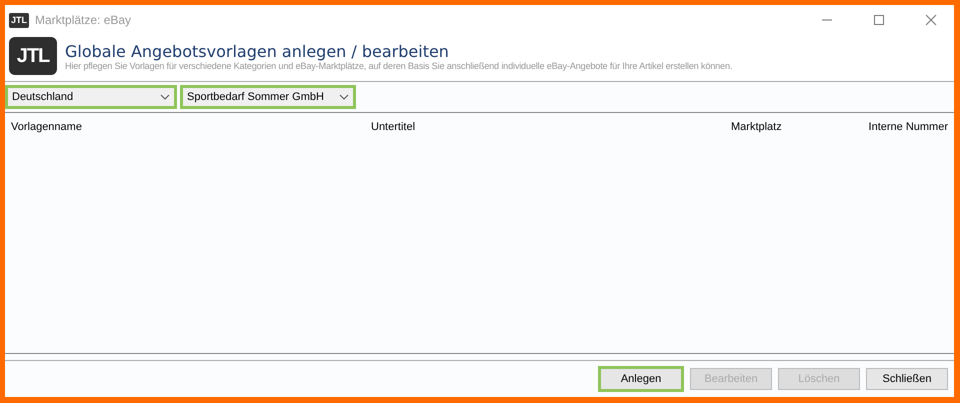  What do you see at coordinates (879, 20) in the screenshot?
I see `maximize-icon` at bounding box center [879, 20].